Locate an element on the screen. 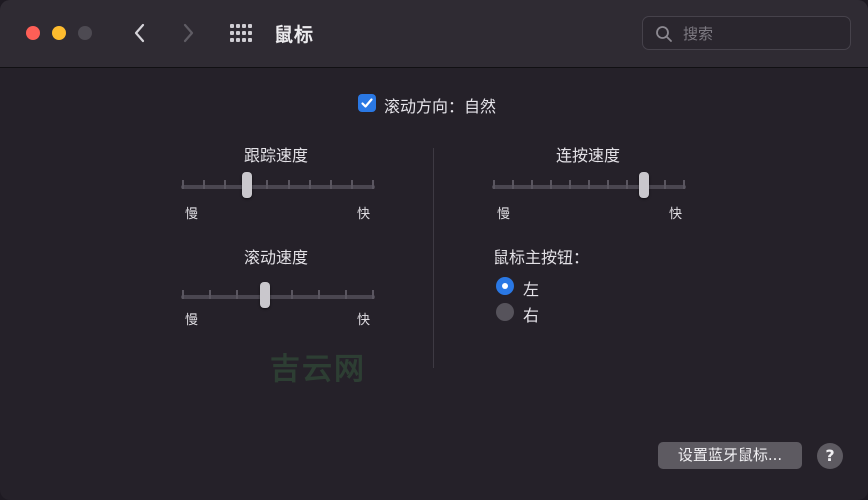  close-window-button is located at coordinates (33, 33).